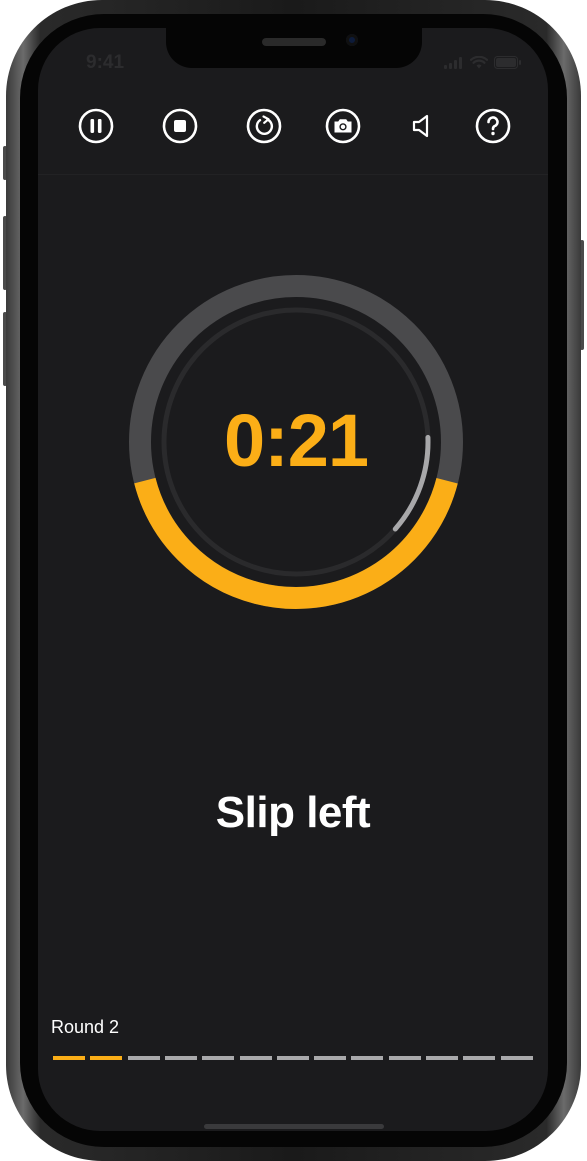 Image resolution: width=587 pixels, height=1161 pixels. What do you see at coordinates (294, 42) in the screenshot?
I see `speaker-grille` at bounding box center [294, 42].